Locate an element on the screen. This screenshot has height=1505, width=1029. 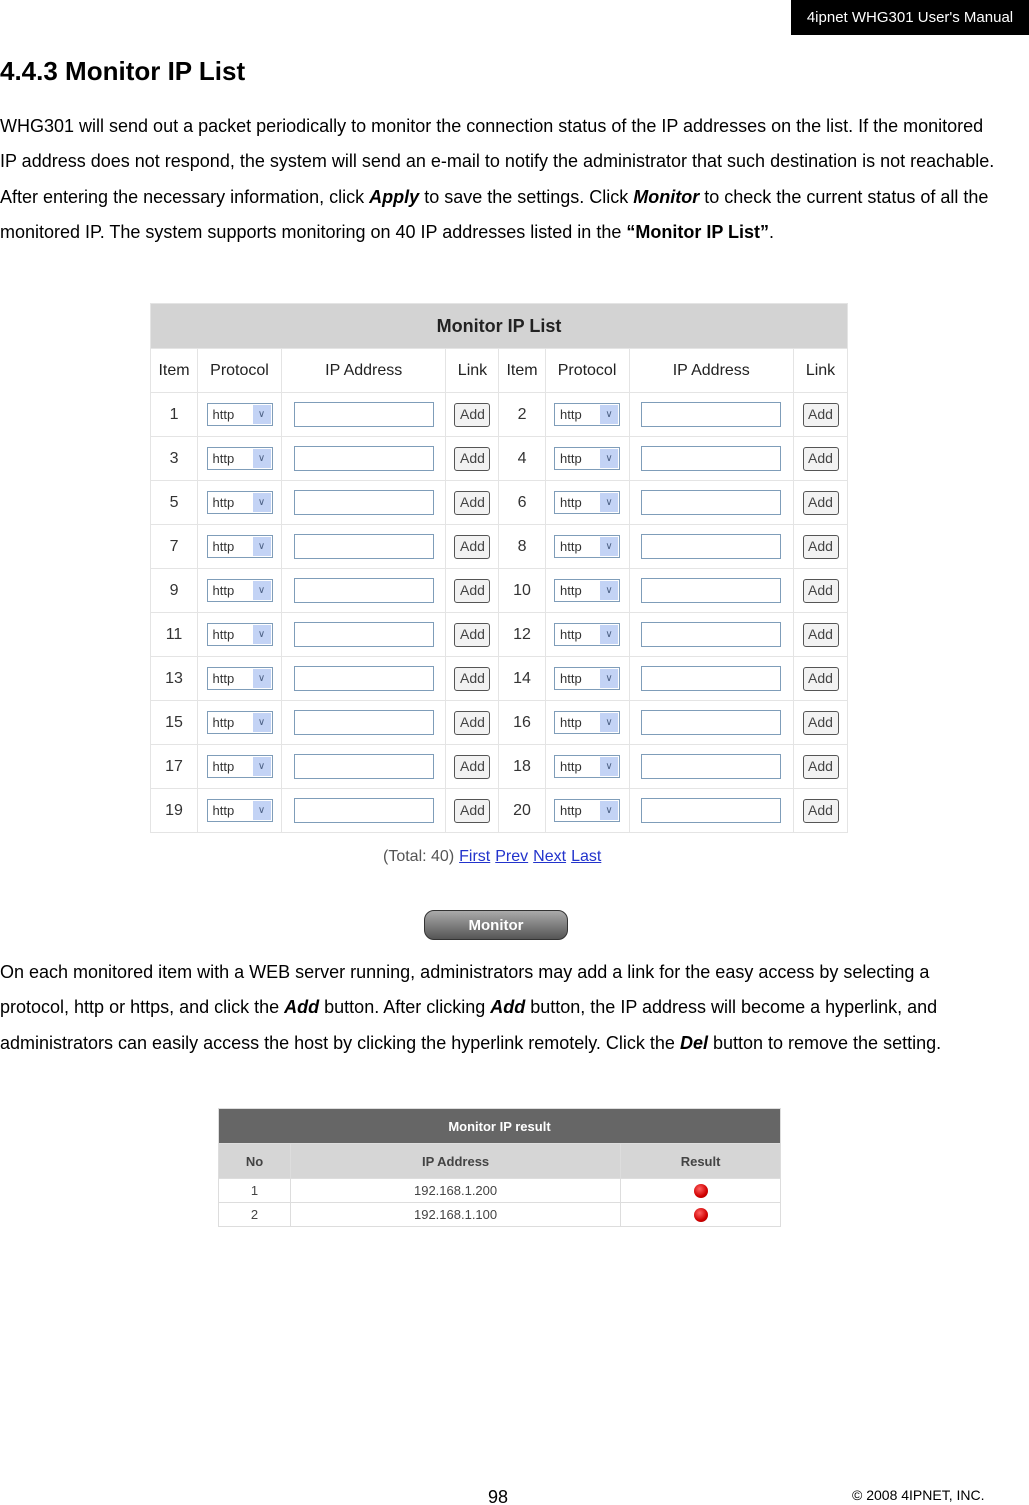
result-row: 2 192.168.1.100 is located at coordinates (499, 1214).